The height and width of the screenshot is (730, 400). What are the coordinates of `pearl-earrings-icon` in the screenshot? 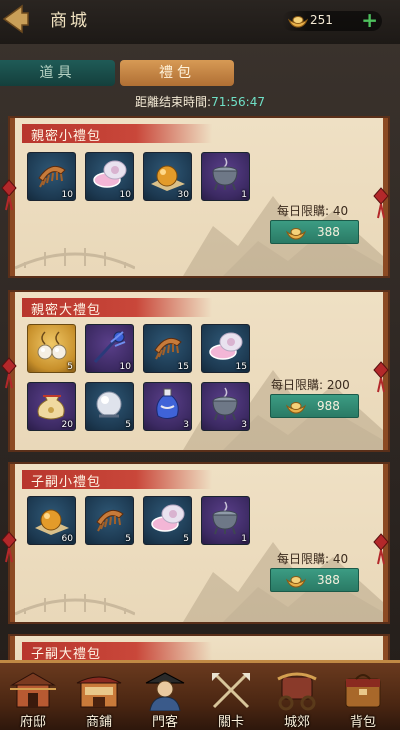 It's located at (52, 345).